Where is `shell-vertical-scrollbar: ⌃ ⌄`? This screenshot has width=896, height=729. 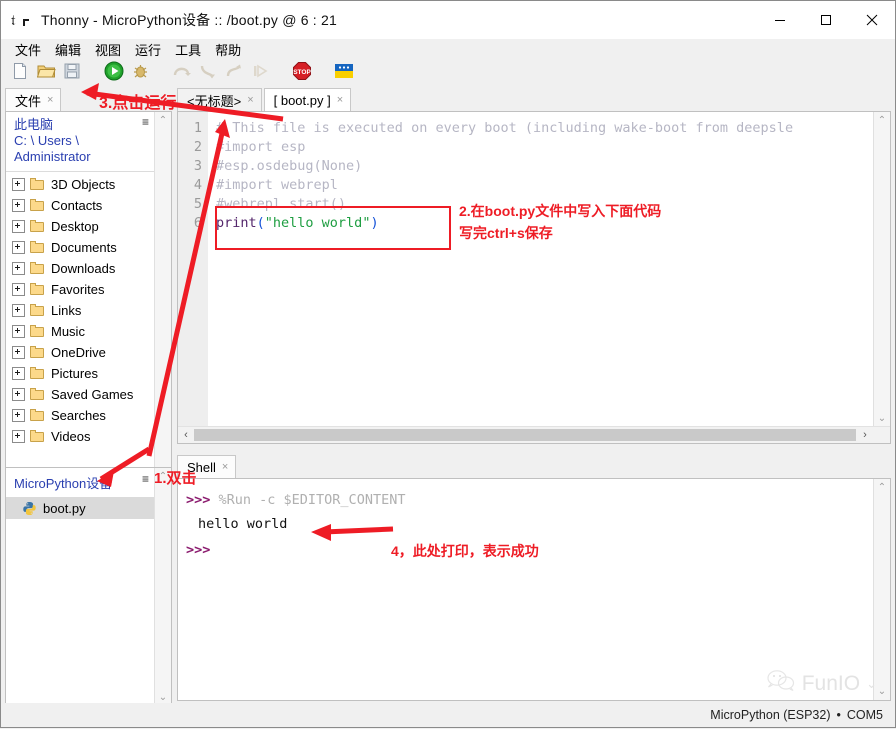
shell-vertical-scrollbar: ⌃ ⌄ is located at coordinates (881, 589).